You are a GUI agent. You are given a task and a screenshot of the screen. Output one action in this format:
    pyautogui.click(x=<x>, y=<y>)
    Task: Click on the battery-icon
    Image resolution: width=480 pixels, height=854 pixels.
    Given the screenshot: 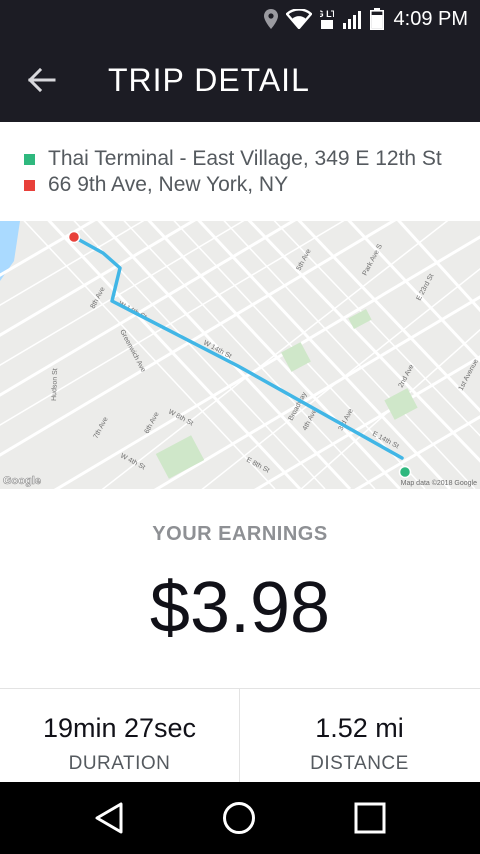 What is the action you would take?
    pyautogui.click(x=376, y=19)
    